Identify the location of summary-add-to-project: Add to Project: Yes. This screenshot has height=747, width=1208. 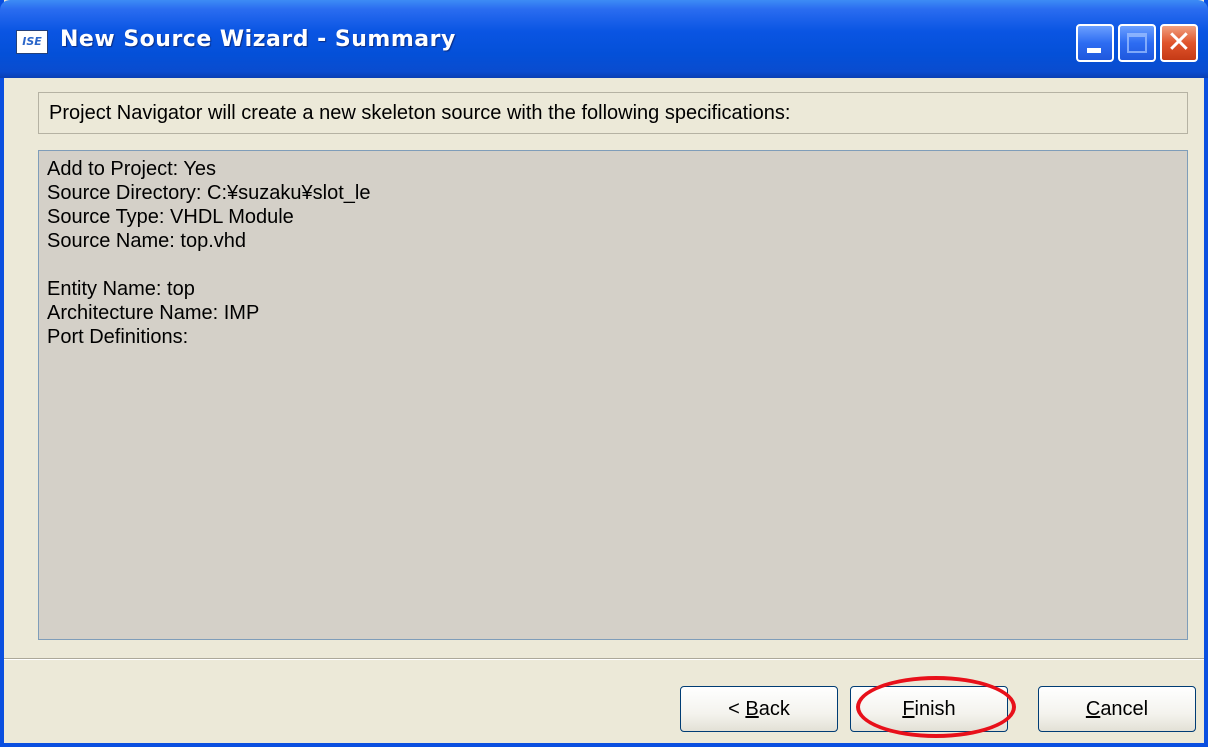
(132, 169).